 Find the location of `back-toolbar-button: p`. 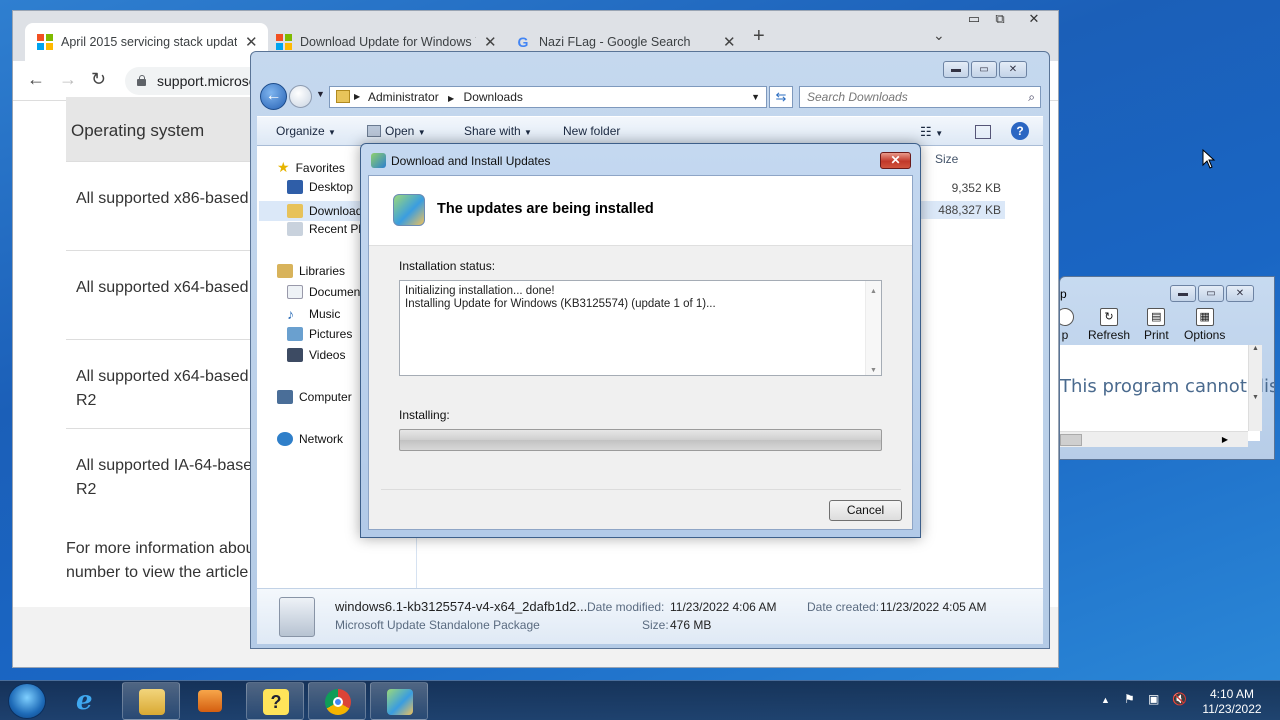

back-toolbar-button: p is located at coordinates (1067, 325).